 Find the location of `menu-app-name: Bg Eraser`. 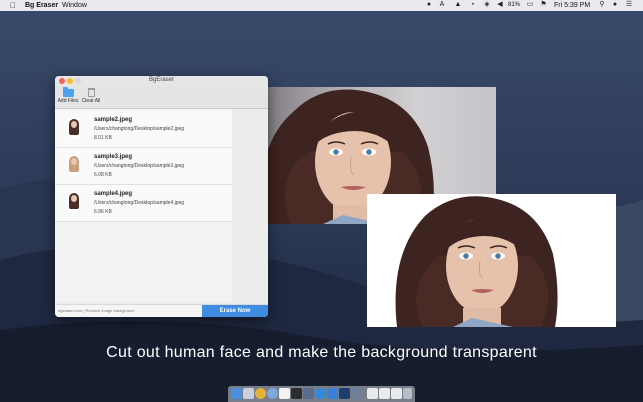

menu-app-name: Bg Eraser is located at coordinates (41, 5).